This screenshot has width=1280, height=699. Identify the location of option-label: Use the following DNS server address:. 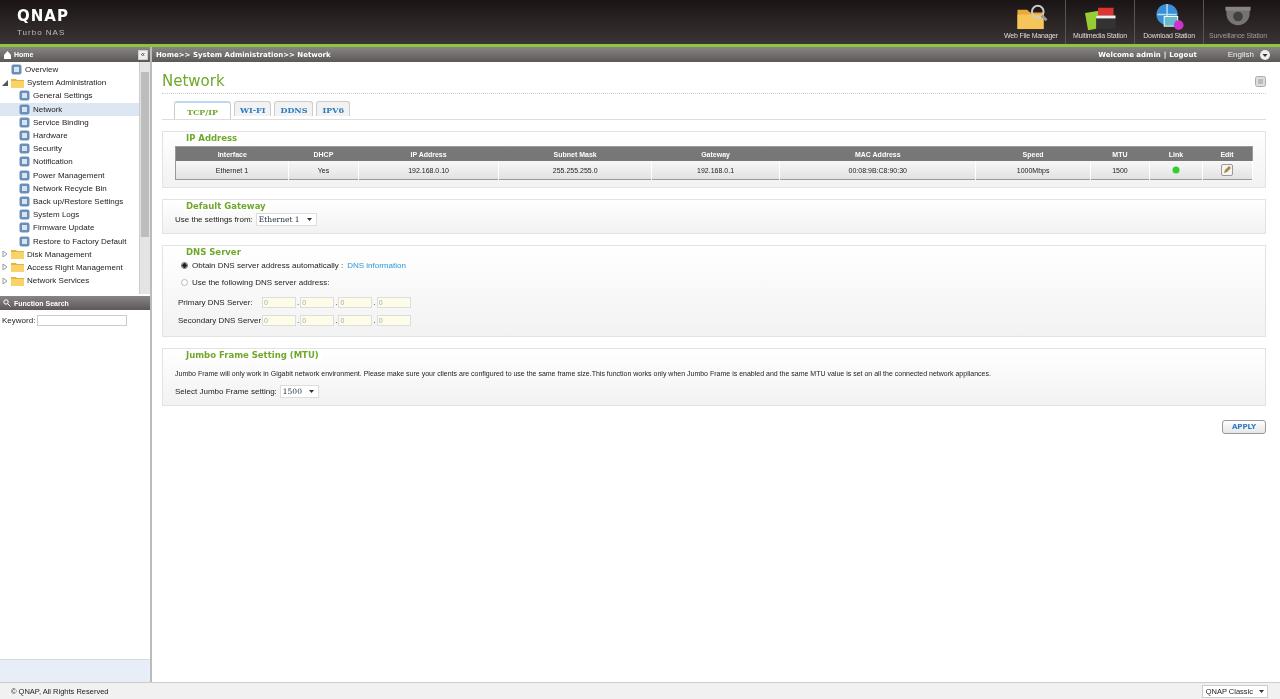
(261, 282).